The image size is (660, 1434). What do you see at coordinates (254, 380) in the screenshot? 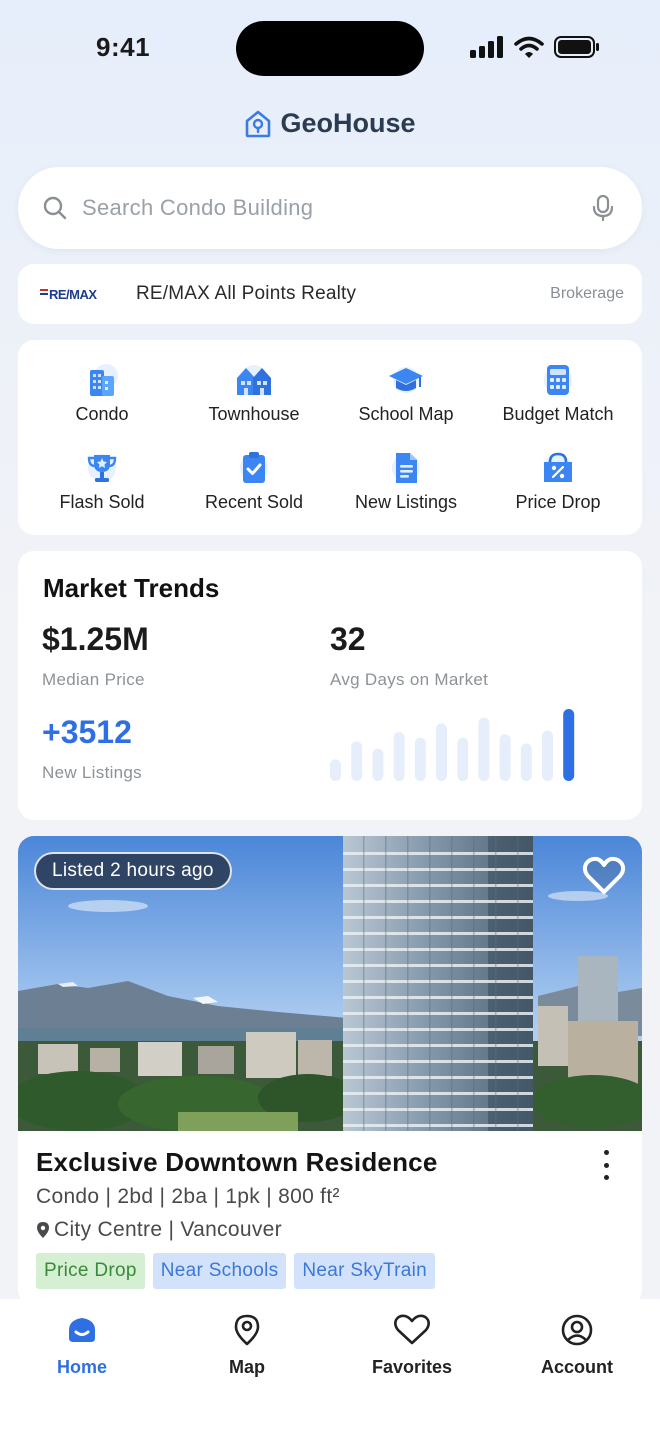
I see `townhouse-icon` at bounding box center [254, 380].